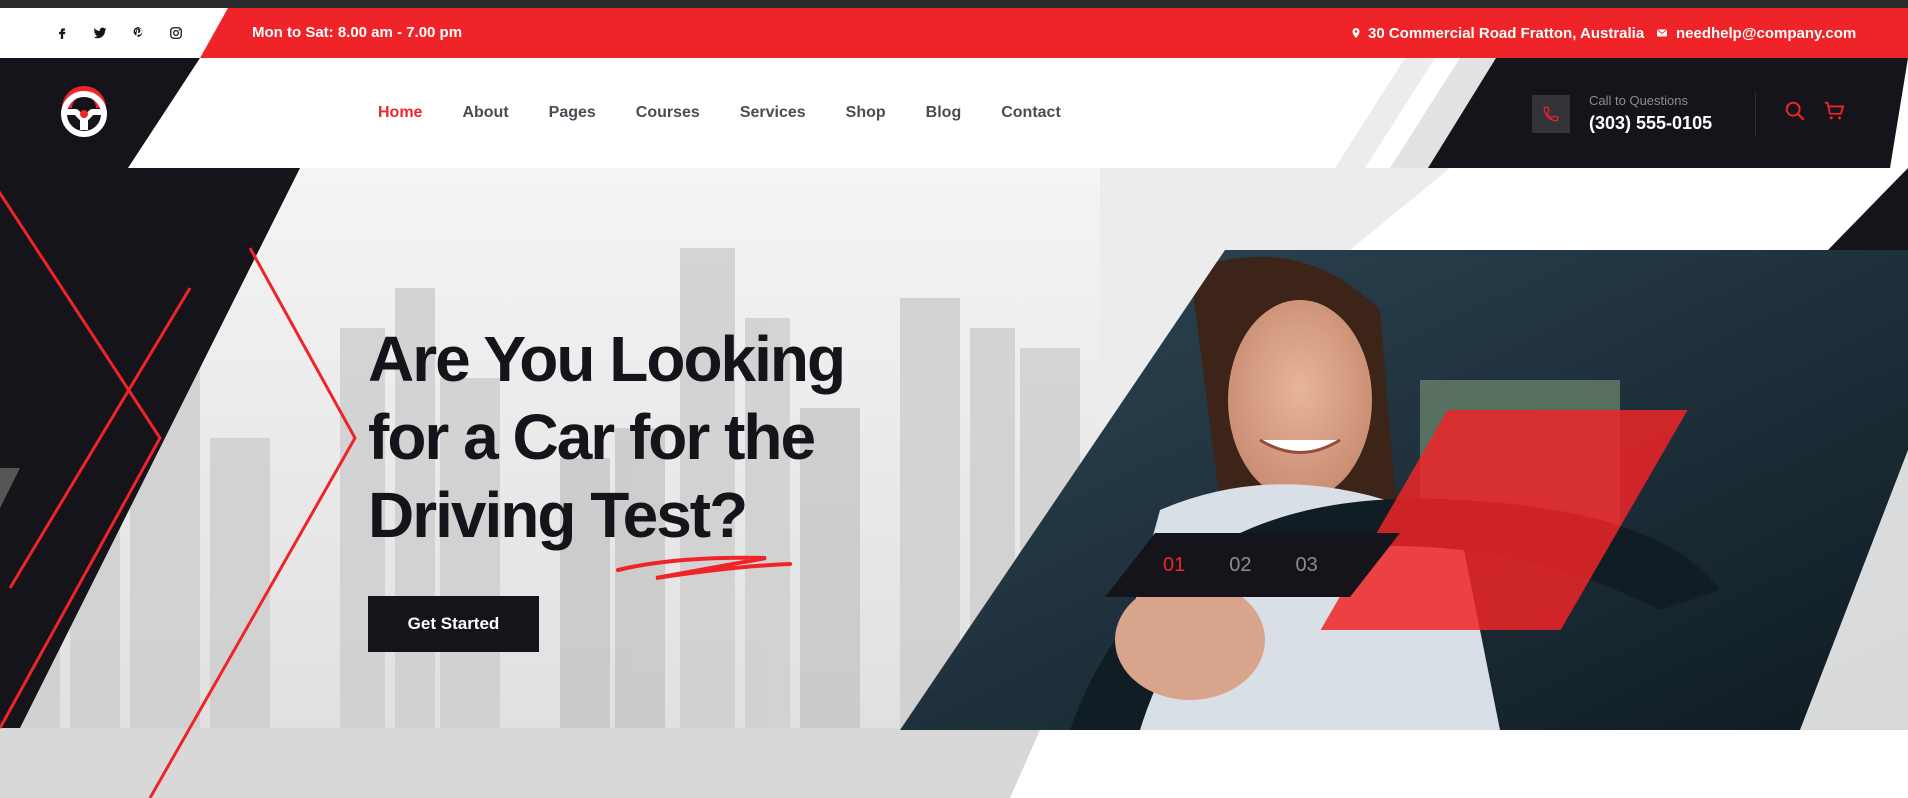  What do you see at coordinates (1181, 565) in the screenshot?
I see `slide-indicator-1: 01` at bounding box center [1181, 565].